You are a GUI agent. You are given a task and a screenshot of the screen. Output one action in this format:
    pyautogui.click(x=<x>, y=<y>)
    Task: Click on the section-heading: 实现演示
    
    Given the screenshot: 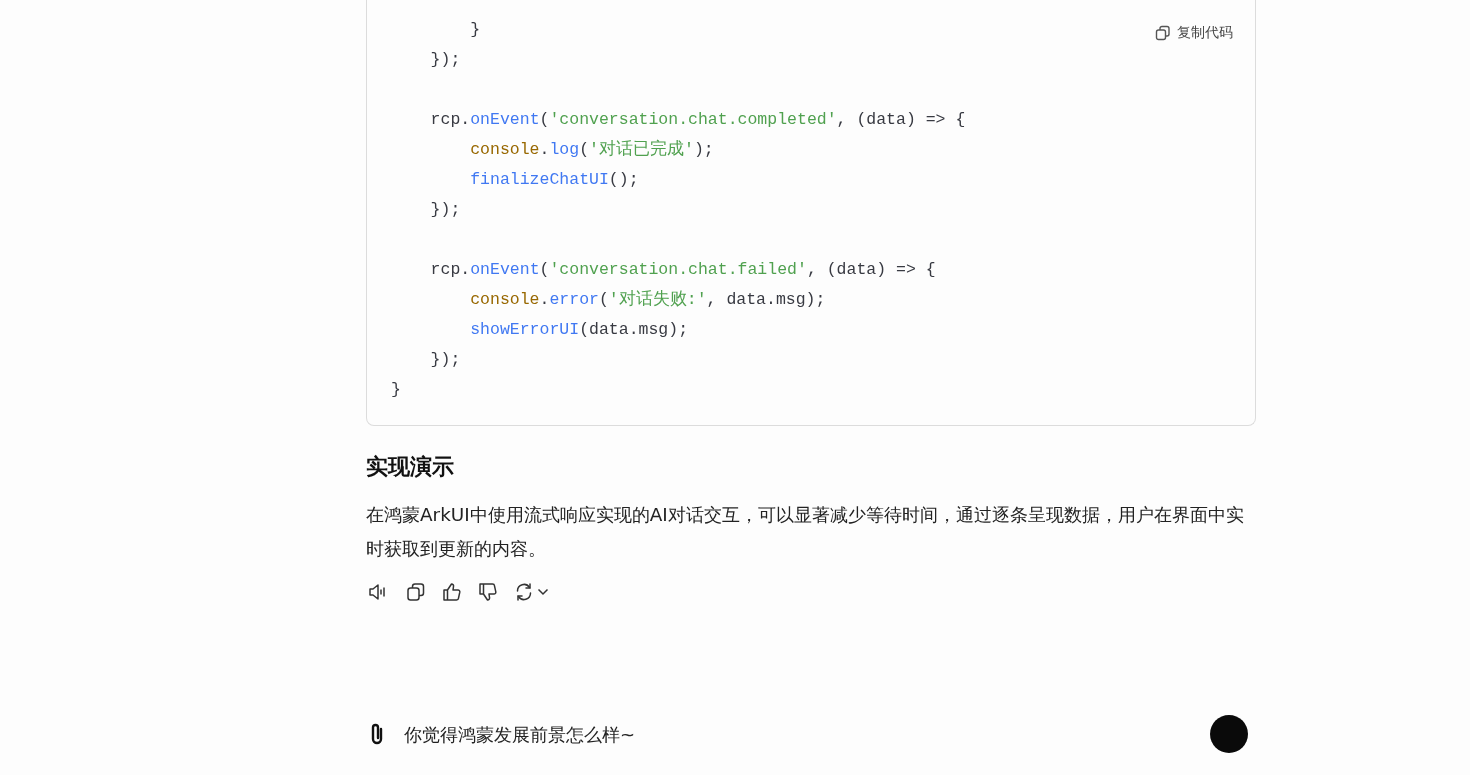 What is the action you would take?
    pyautogui.click(x=410, y=467)
    